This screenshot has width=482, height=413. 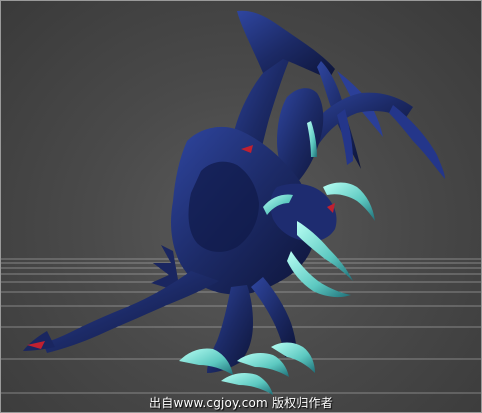 What do you see at coordinates (131, 312) in the screenshot?
I see `left-leg` at bounding box center [131, 312].